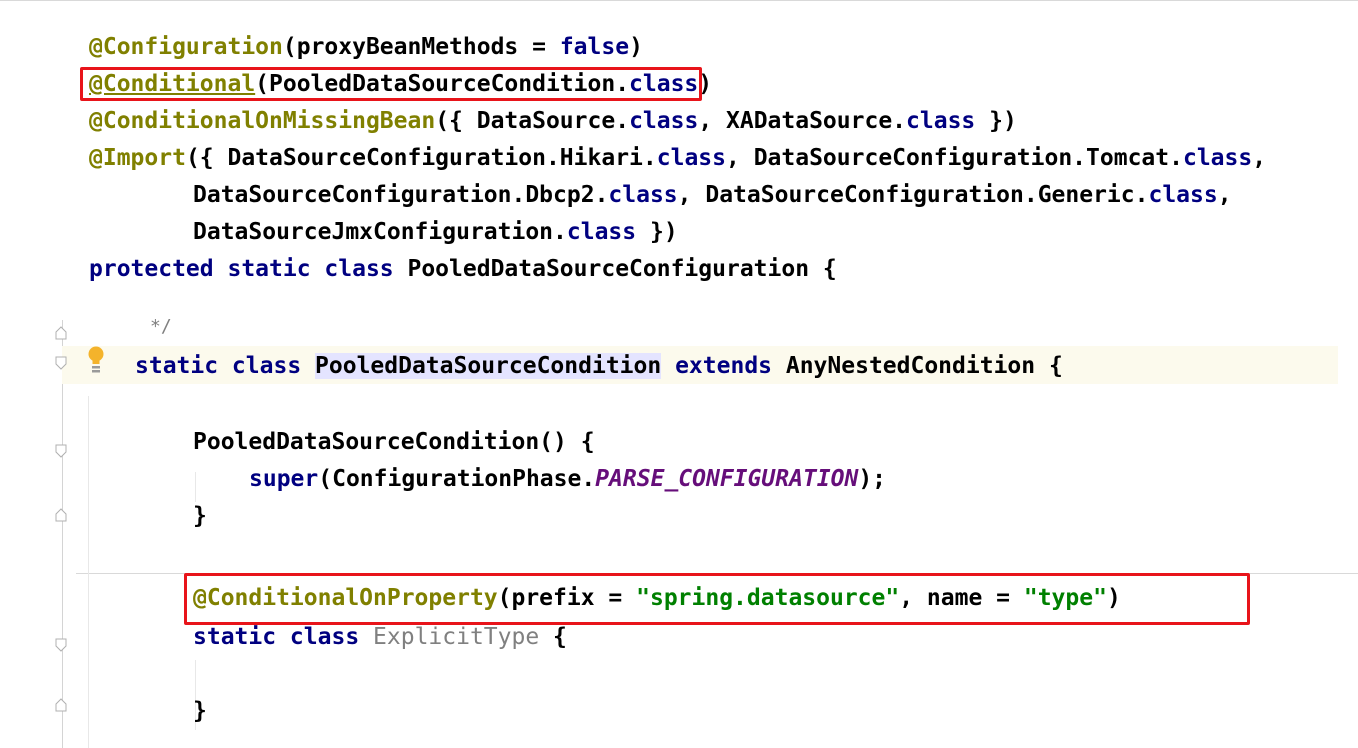 Image resolution: width=1358 pixels, height=748 pixels. I want to click on annotation: @Configuration, so click(186, 47).